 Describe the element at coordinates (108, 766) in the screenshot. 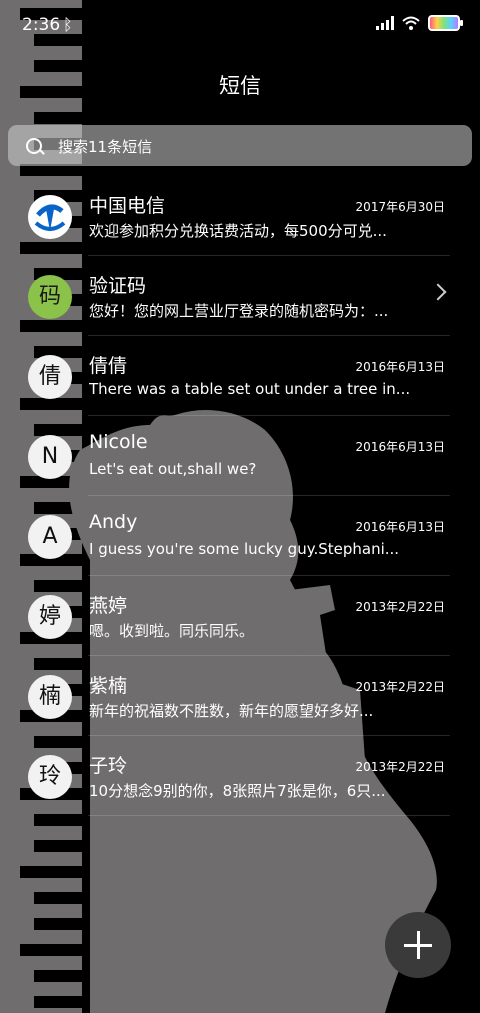

I see `contact-name: 子玲` at that location.